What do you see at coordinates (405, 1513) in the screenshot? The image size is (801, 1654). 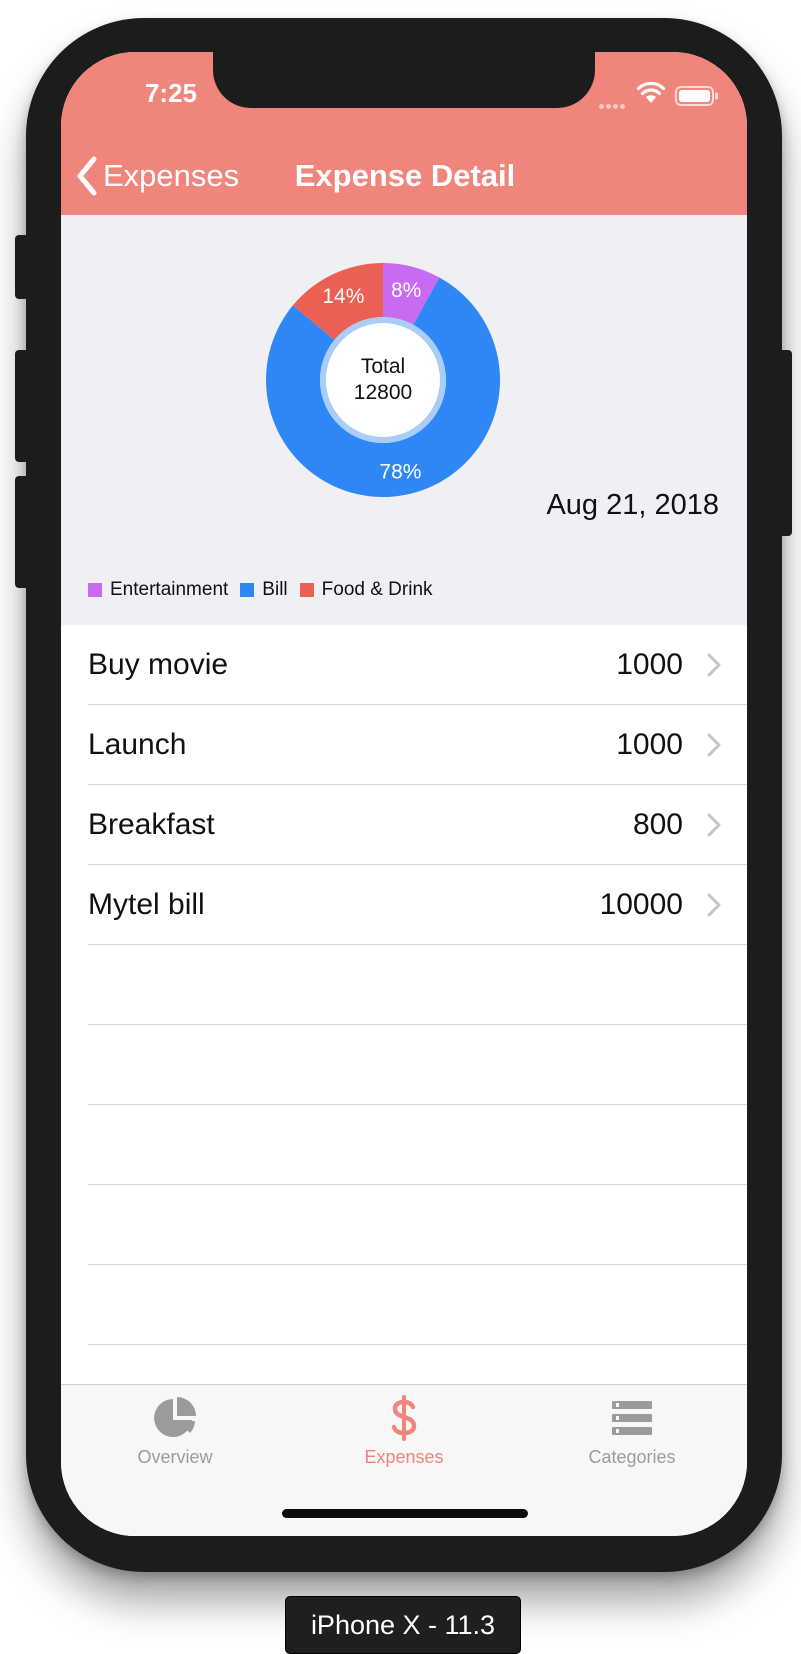 I see `home-indicator` at bounding box center [405, 1513].